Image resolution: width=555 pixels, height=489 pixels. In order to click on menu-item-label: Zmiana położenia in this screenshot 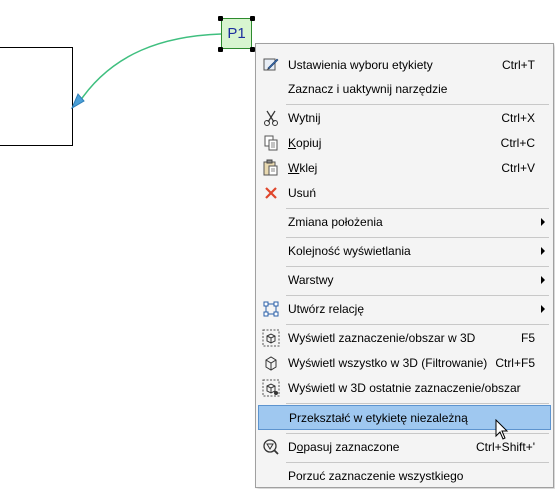, I will do `click(335, 222)`.